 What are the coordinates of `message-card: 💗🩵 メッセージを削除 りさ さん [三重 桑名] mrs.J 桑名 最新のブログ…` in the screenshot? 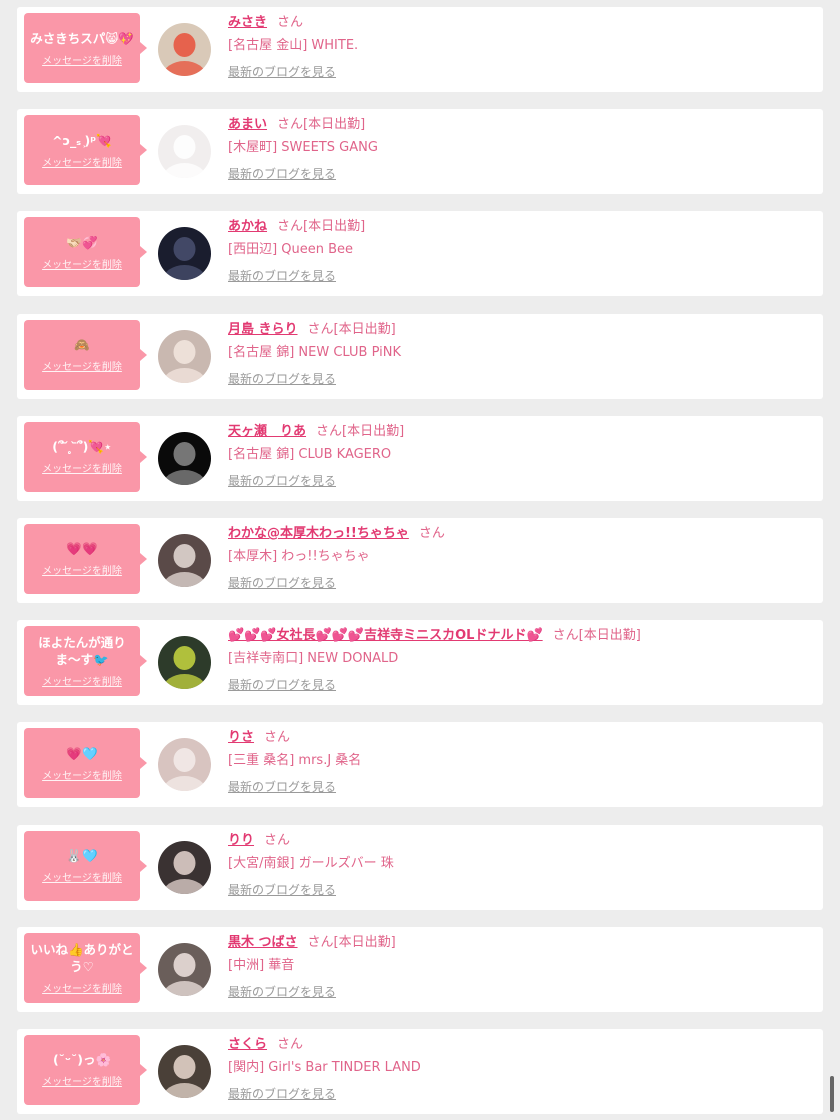 It's located at (420, 765).